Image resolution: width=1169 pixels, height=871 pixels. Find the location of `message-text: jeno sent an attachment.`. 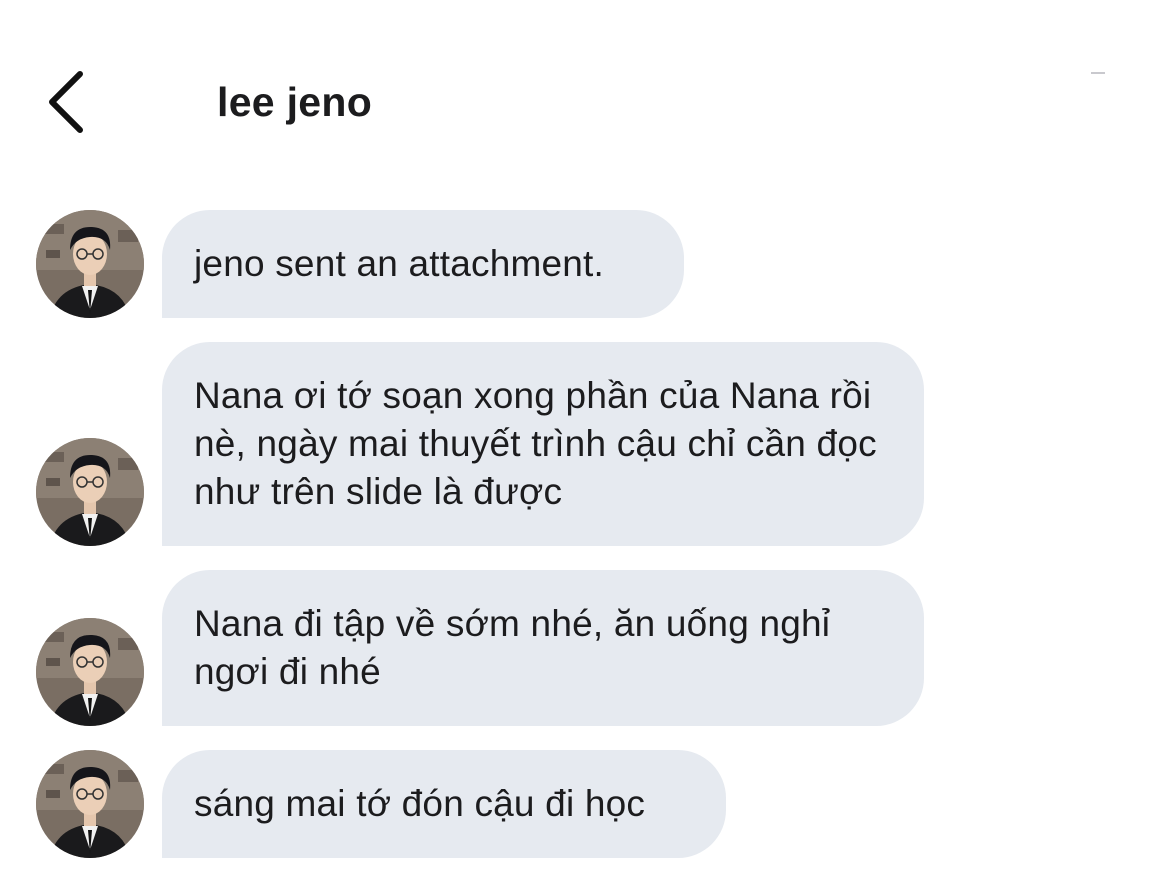

message-text: jeno sent an attachment. is located at coordinates (399, 263).